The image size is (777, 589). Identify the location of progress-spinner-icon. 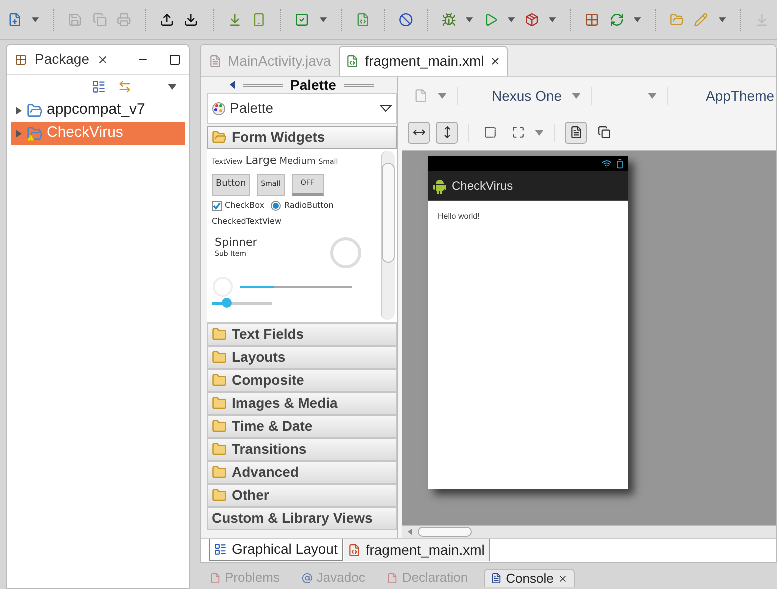
(346, 253).